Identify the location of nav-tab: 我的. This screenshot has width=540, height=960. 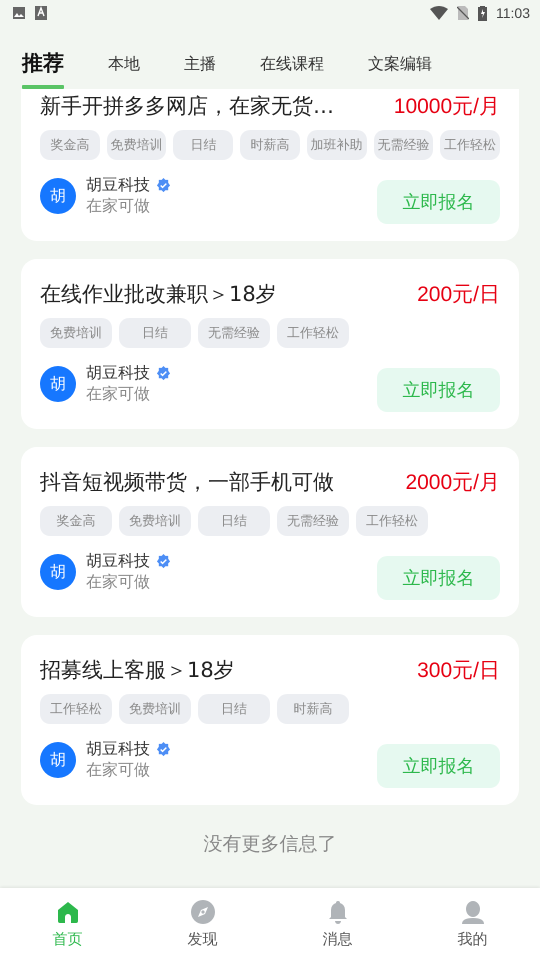
(472, 924).